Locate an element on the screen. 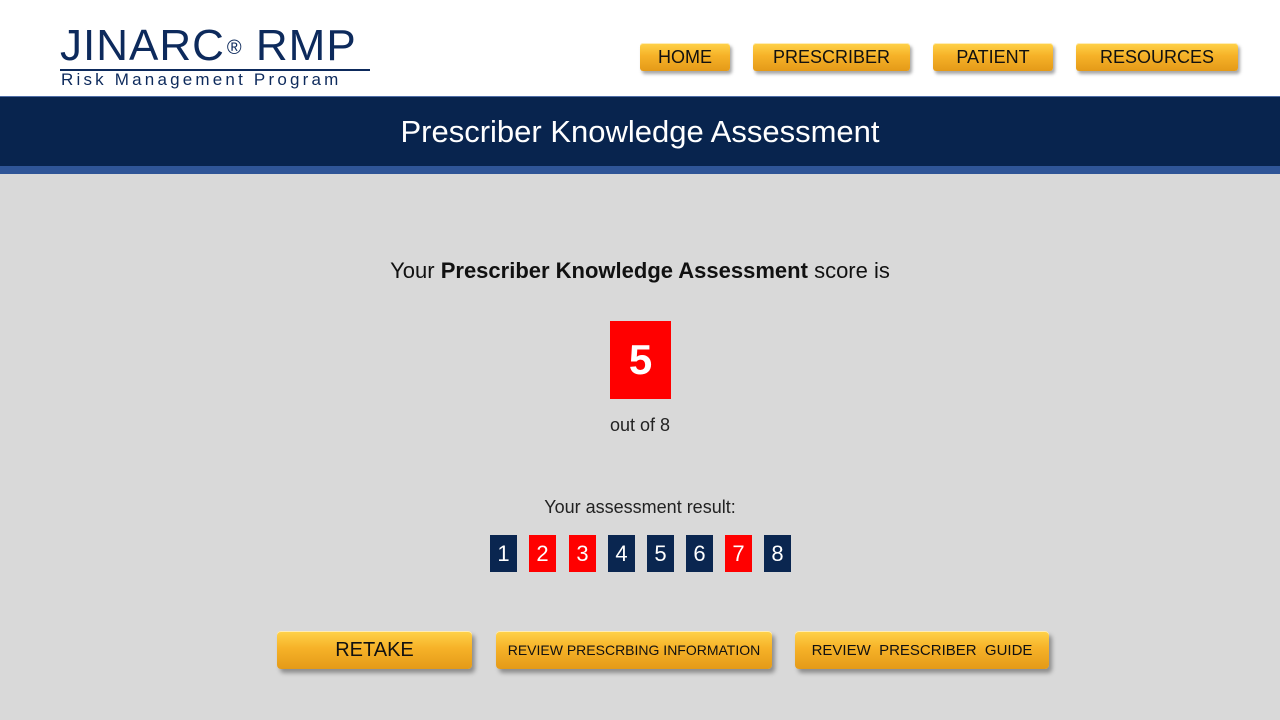 The width and height of the screenshot is (1280, 720). retake-button: RETAKE is located at coordinates (374, 650).